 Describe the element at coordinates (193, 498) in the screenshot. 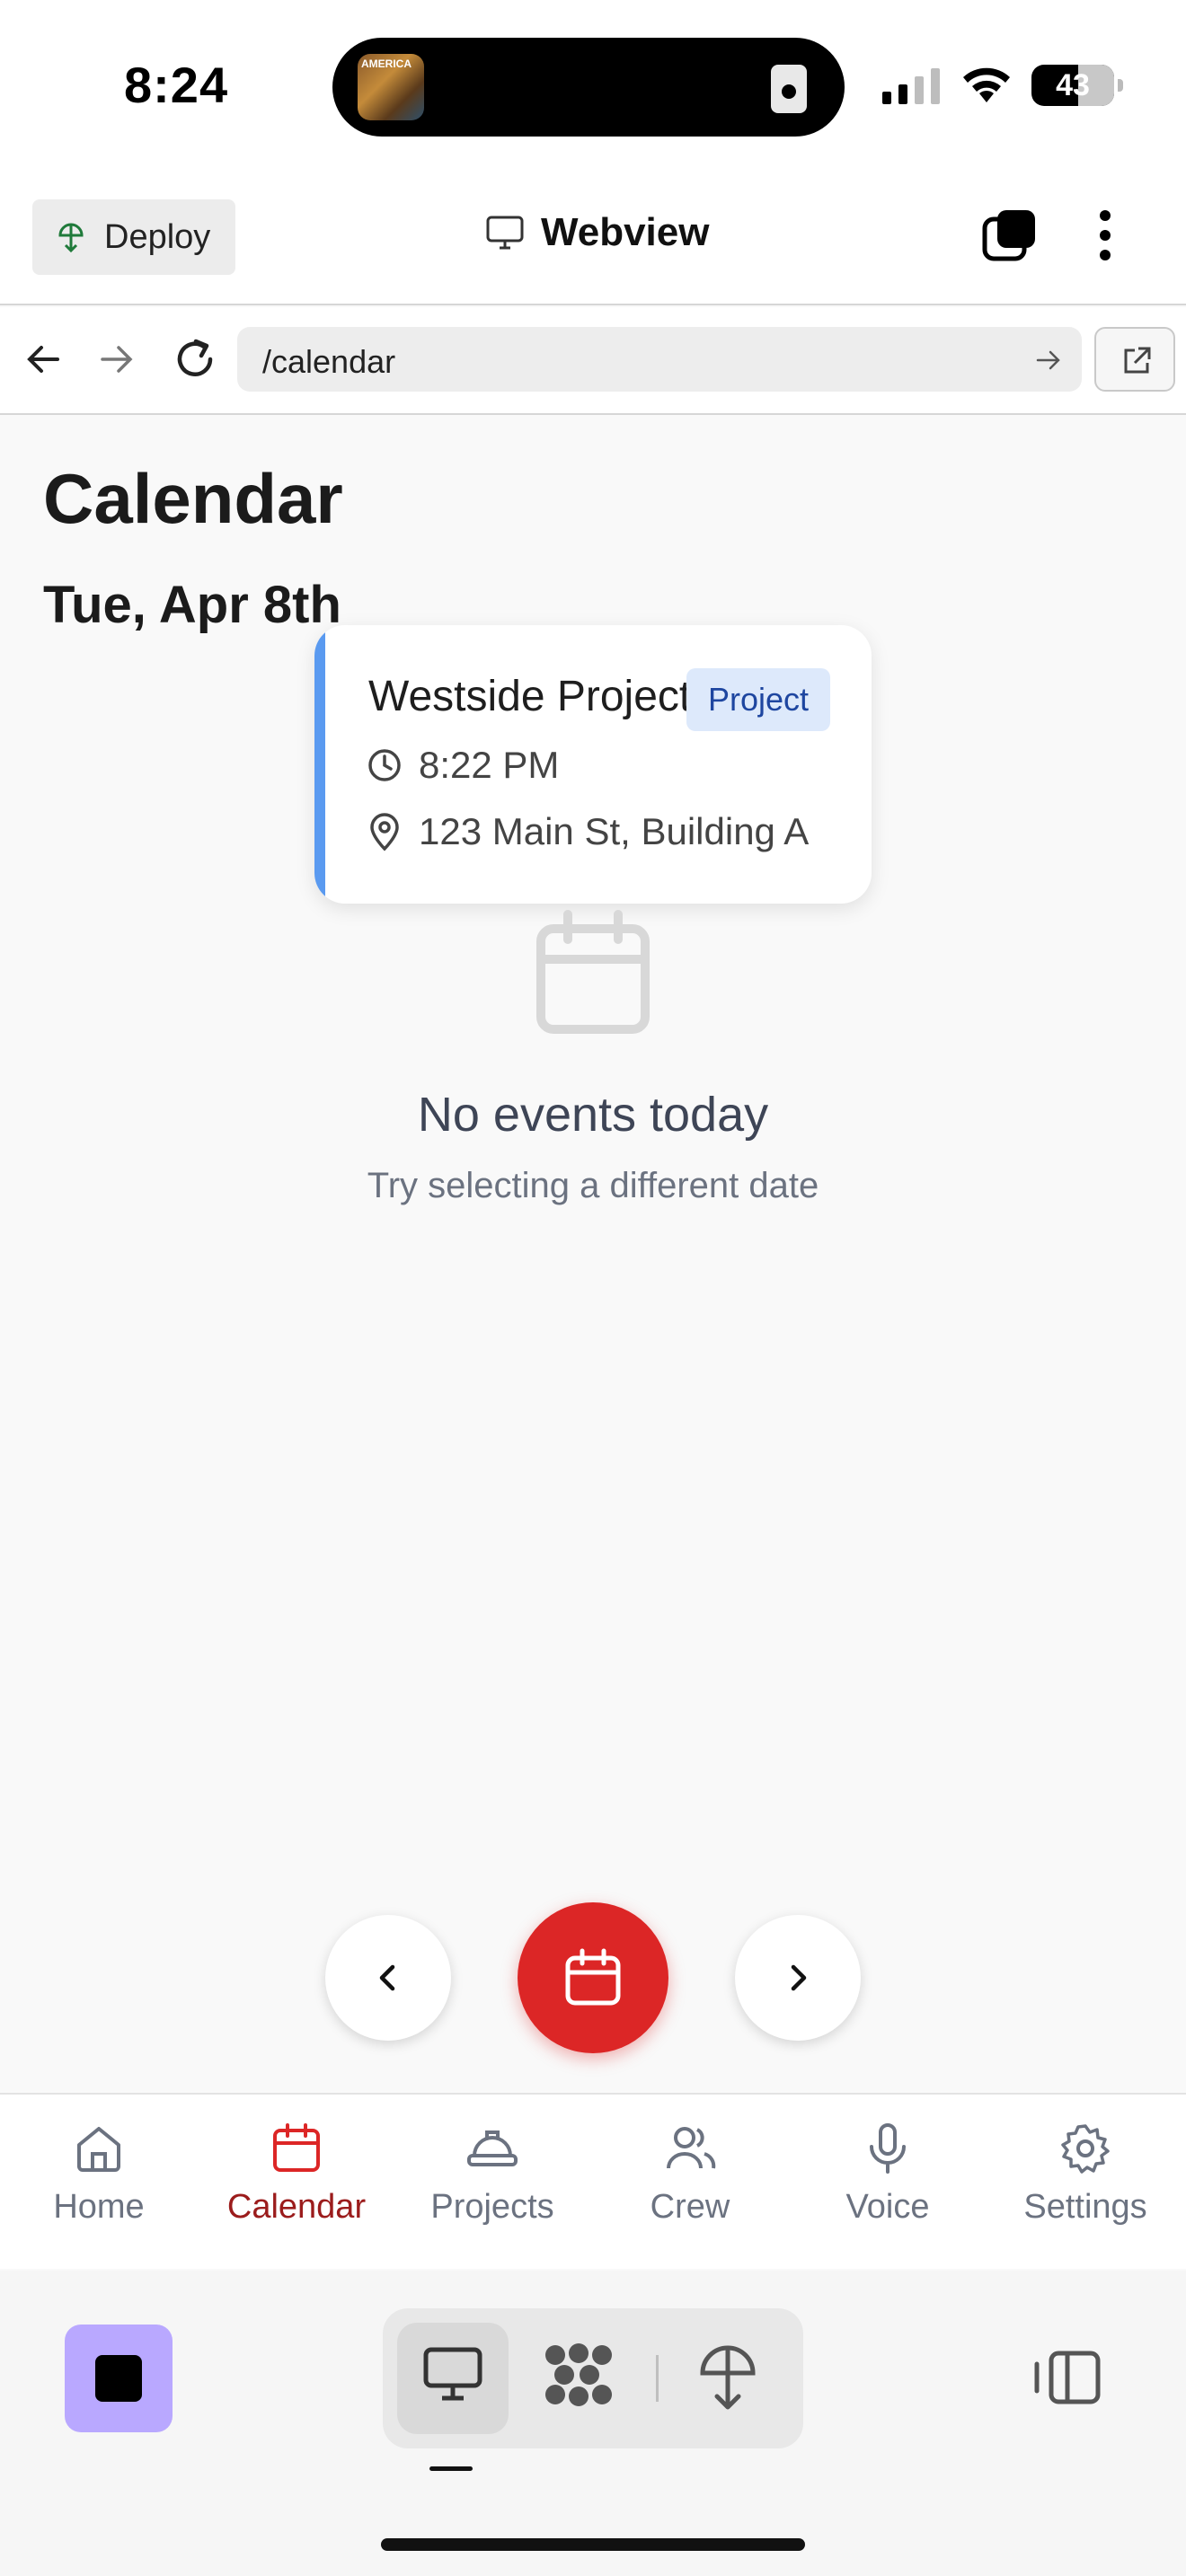

I see `page-title: Calendar` at that location.